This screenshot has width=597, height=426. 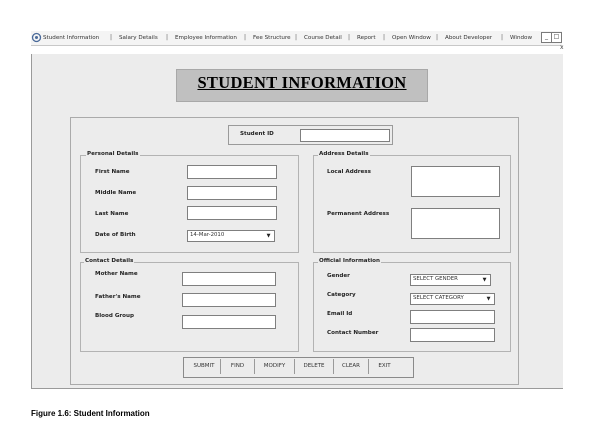 What do you see at coordinates (204, 366) in the screenshot?
I see `submit-button: SUBMIT` at bounding box center [204, 366].